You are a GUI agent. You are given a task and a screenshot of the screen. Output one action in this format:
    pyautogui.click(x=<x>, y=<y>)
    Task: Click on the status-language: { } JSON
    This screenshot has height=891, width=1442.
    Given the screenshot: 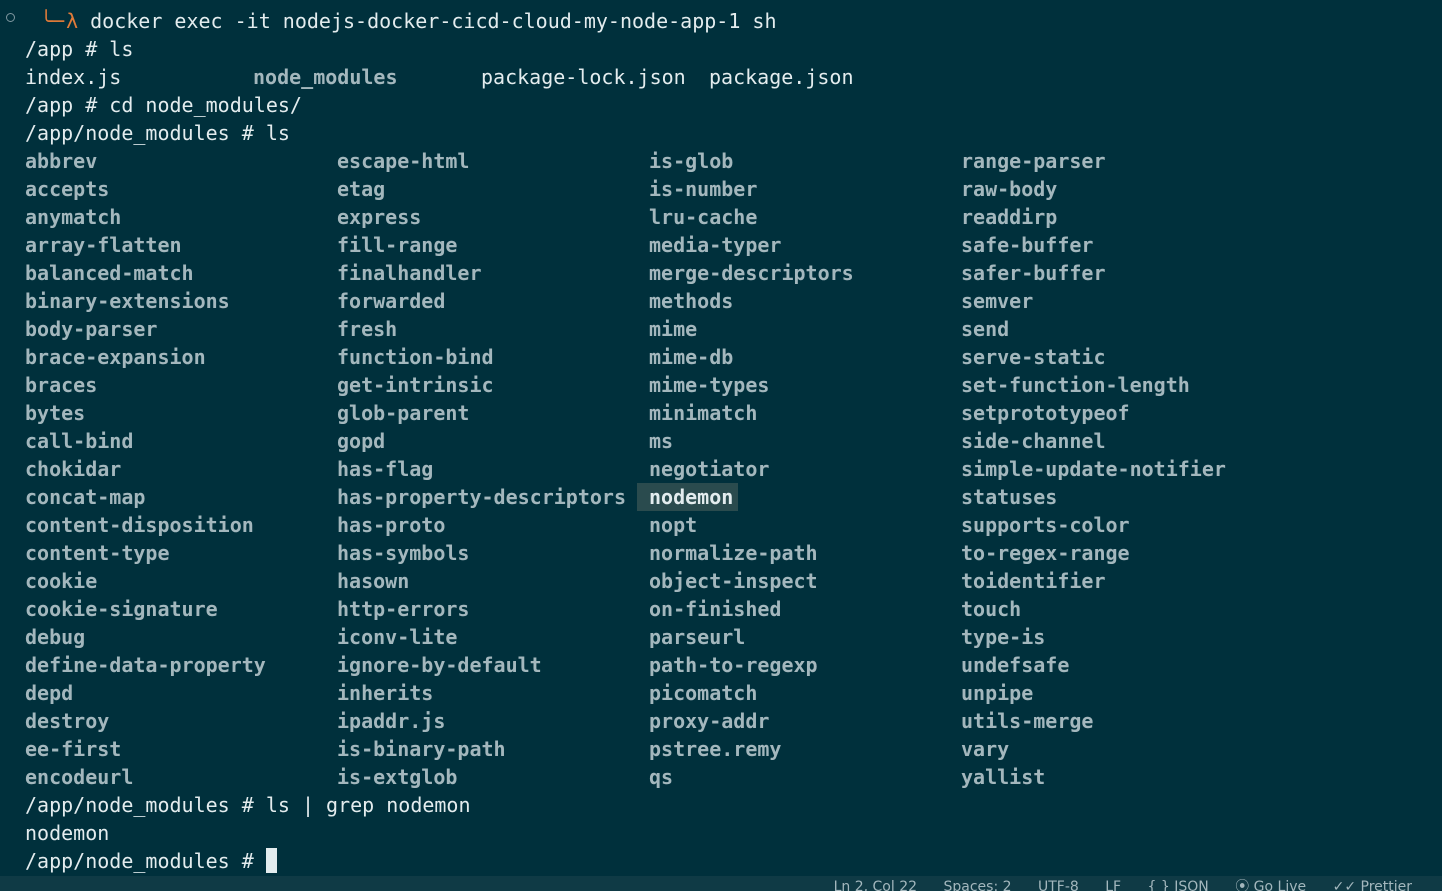 What is the action you would take?
    pyautogui.click(x=1178, y=885)
    